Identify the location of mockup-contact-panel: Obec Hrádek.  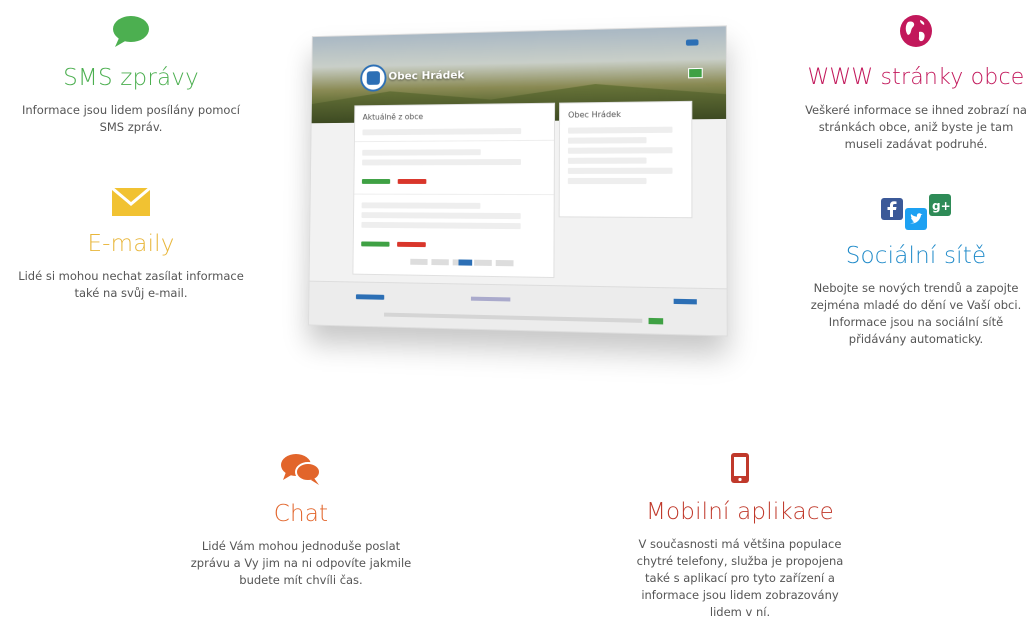
(625, 159).